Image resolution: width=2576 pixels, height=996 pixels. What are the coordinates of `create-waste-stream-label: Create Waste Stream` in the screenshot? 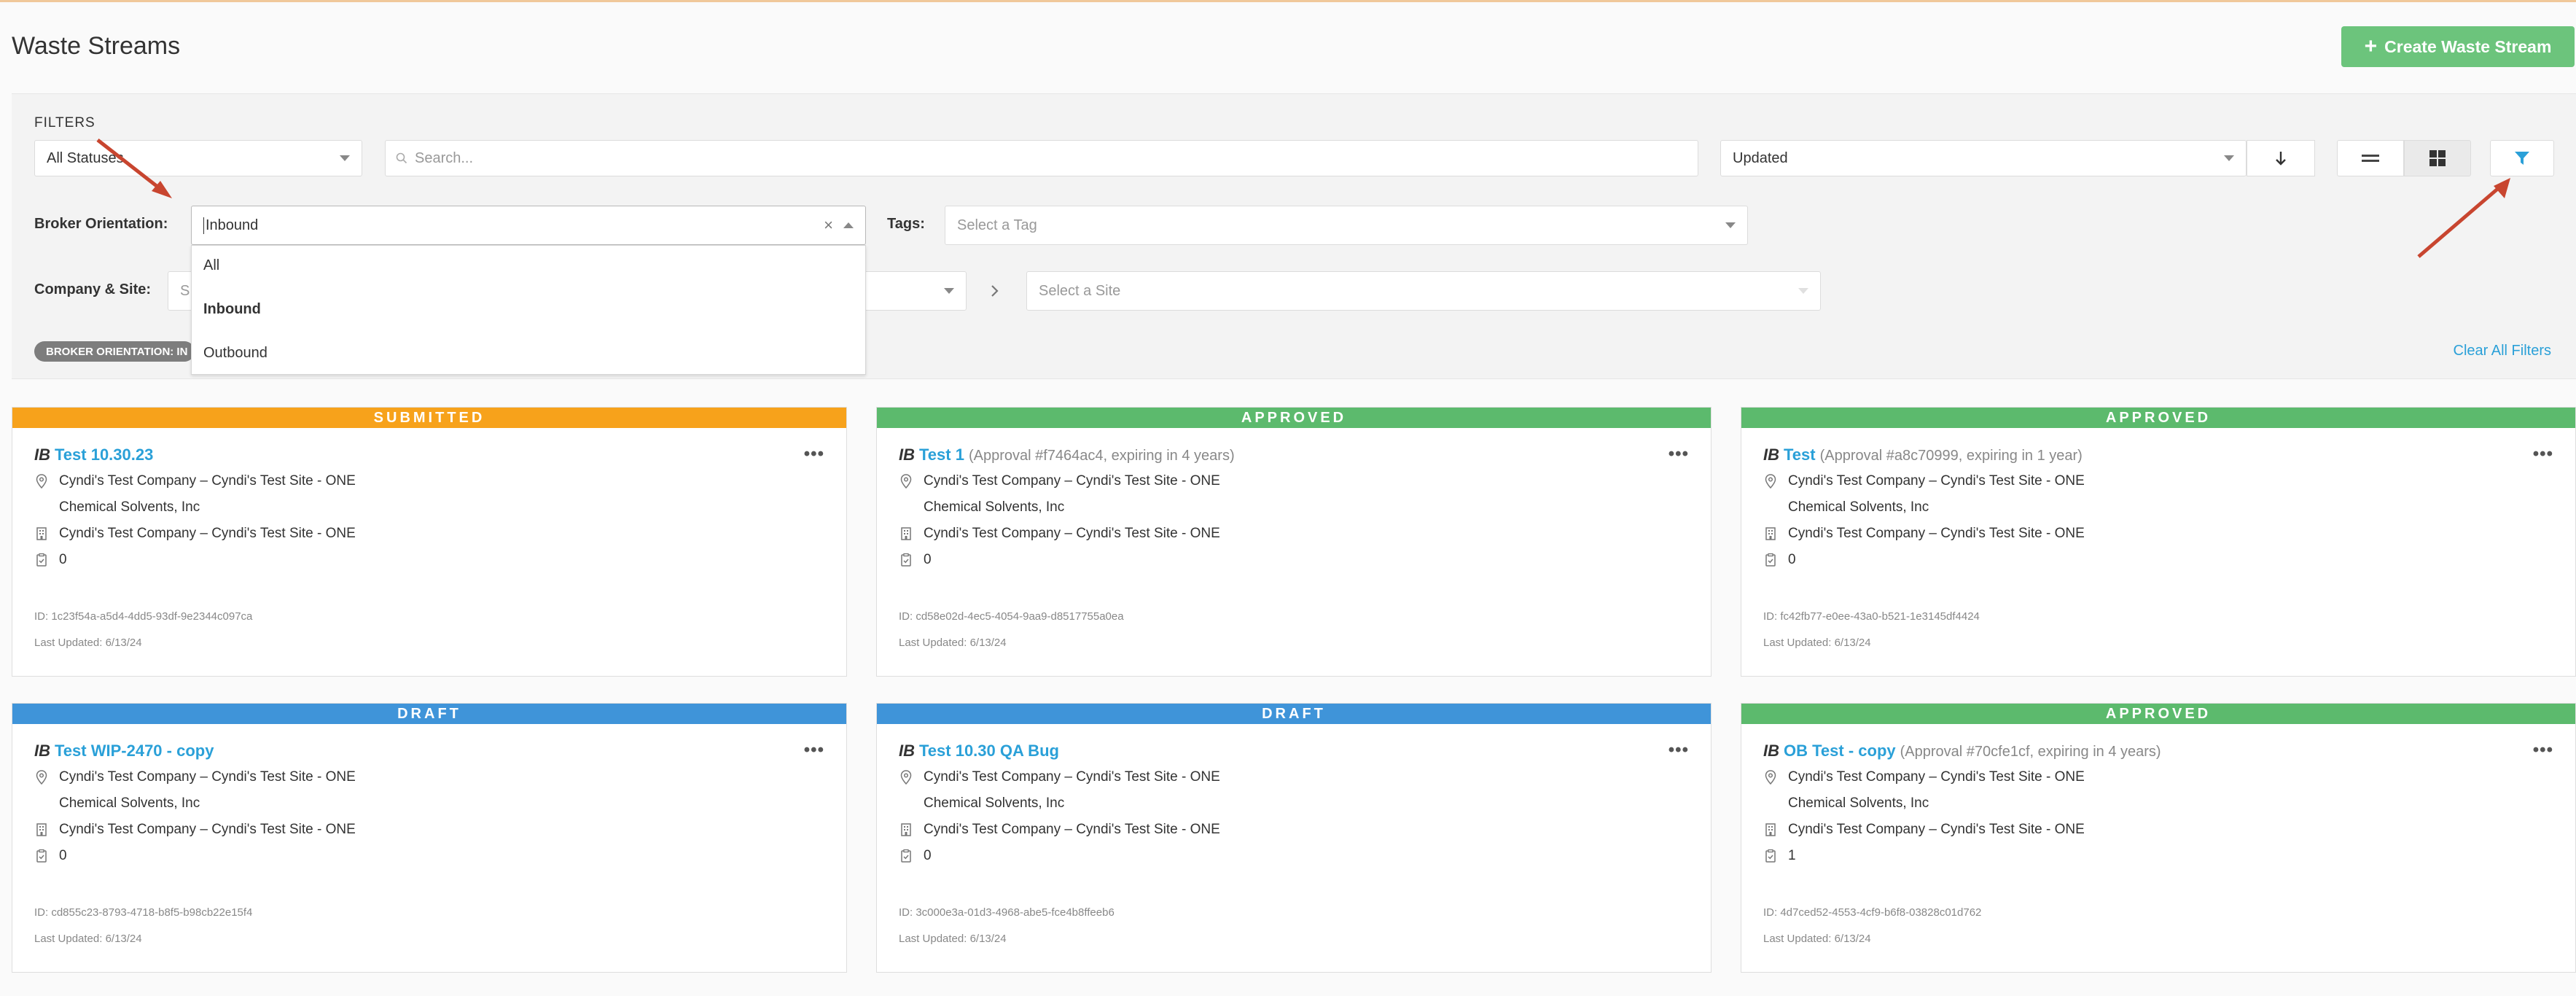 It's located at (2468, 46).